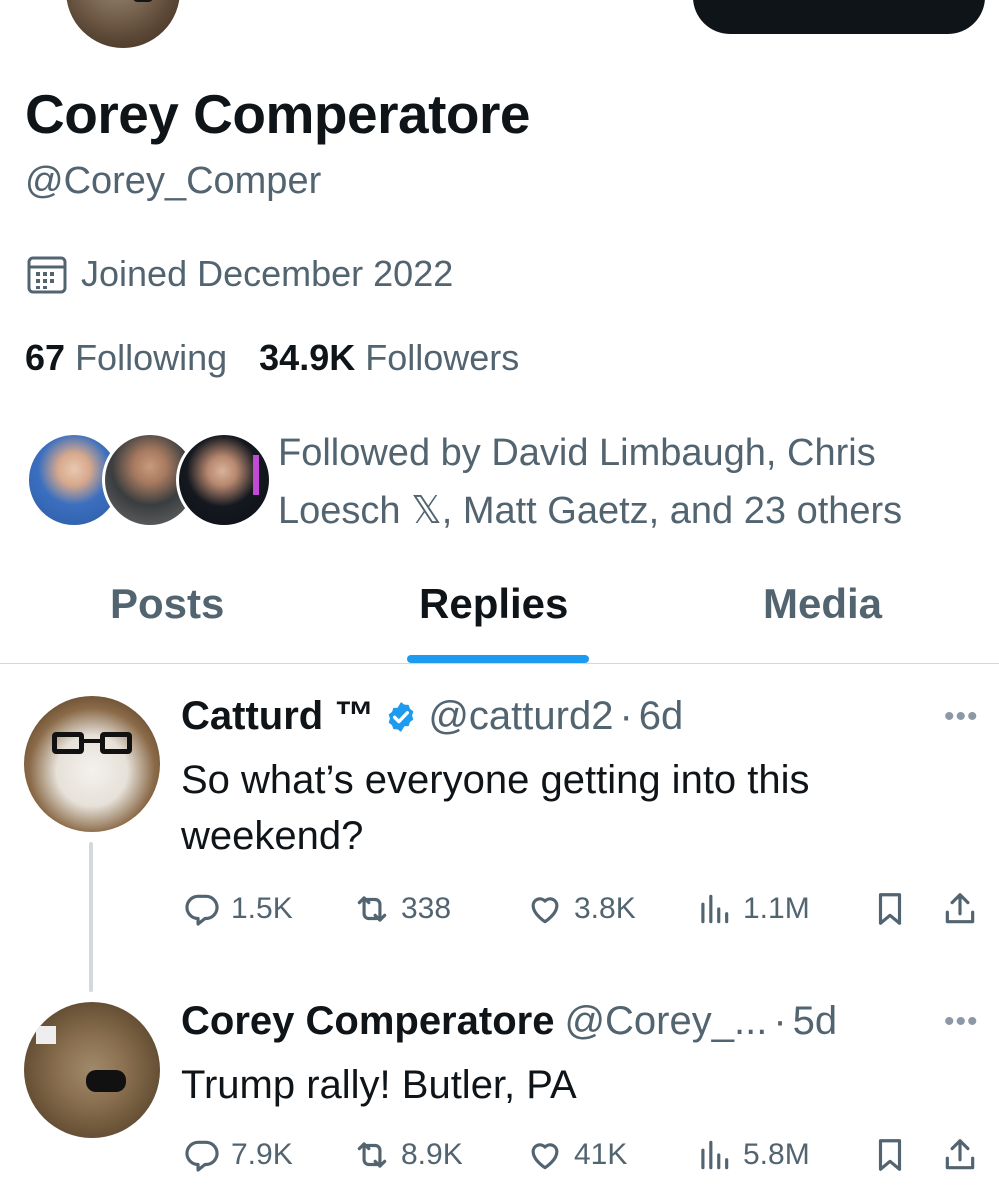 This screenshot has width=999, height=1200. Describe the element at coordinates (277, 114) in the screenshot. I see `profile-name: Corey Comperatore` at that location.